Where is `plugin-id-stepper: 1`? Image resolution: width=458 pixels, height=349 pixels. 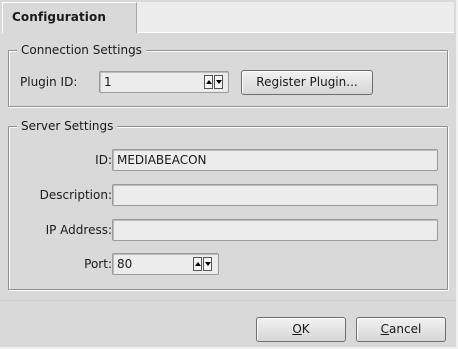
plugin-id-stepper: 1 is located at coordinates (164, 82).